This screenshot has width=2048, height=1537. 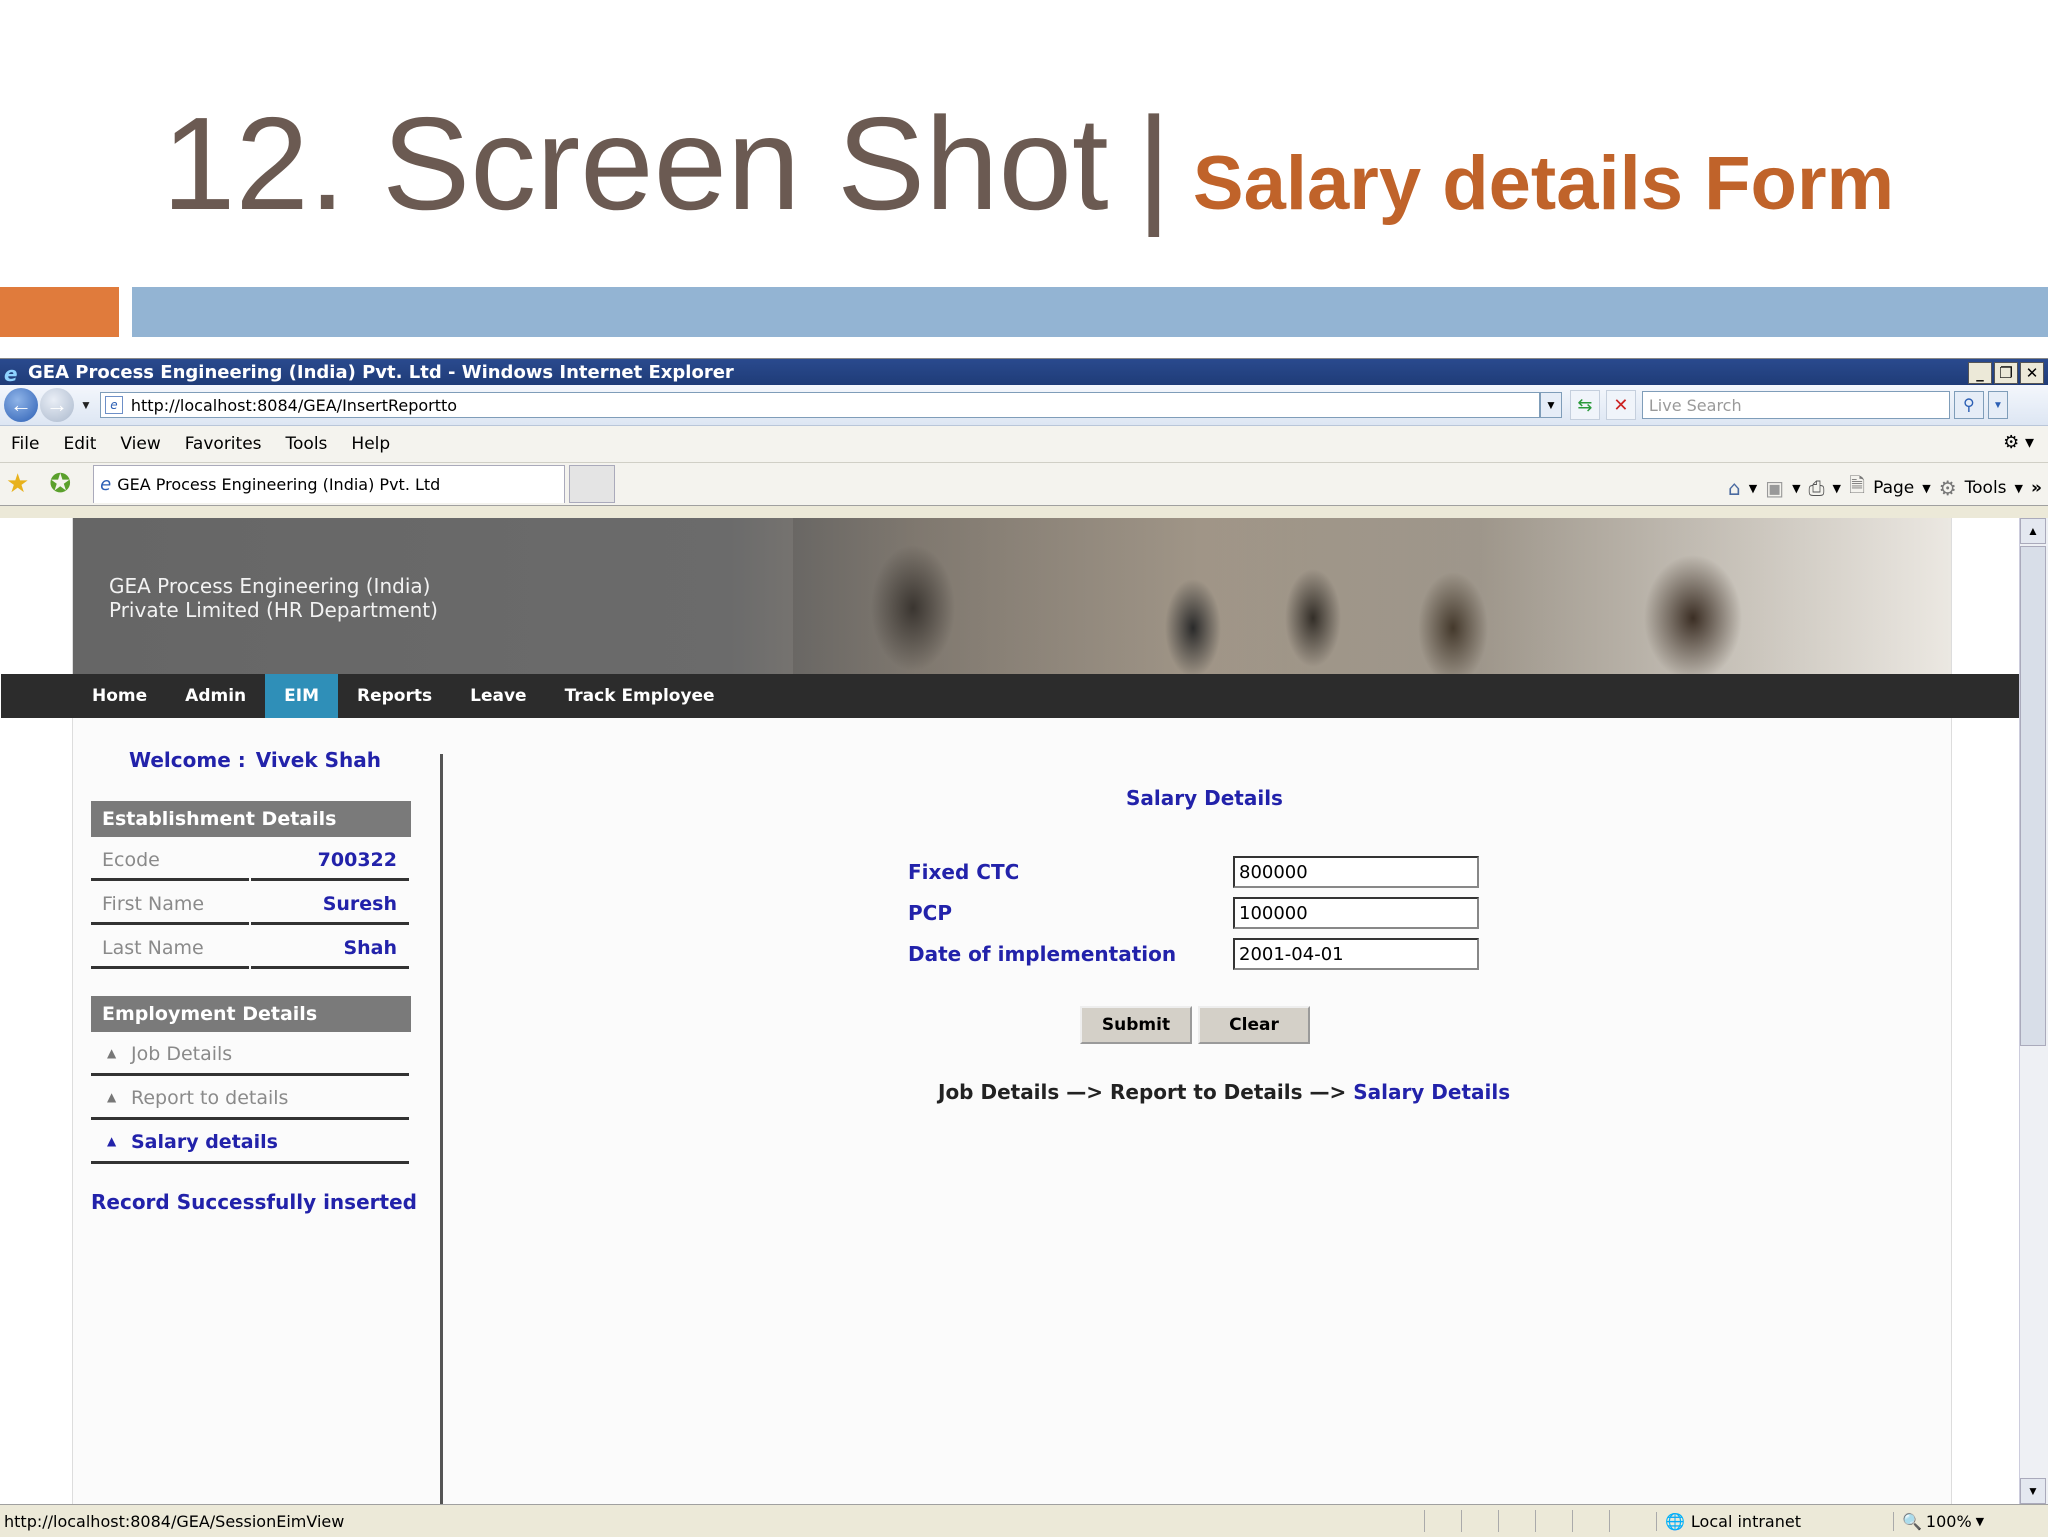 I want to click on vertical-scrollbar: ▲ ▼, so click(x=2033, y=1011).